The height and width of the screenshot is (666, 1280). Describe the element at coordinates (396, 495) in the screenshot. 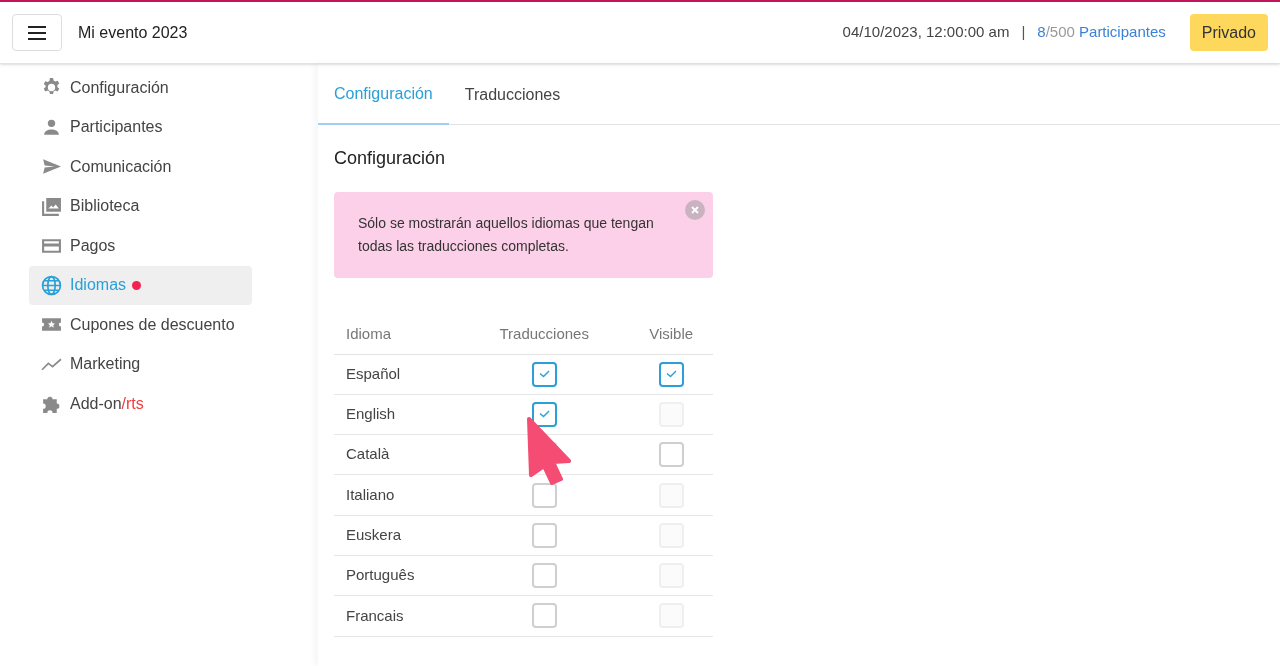

I see `language-name: Italiano` at that location.